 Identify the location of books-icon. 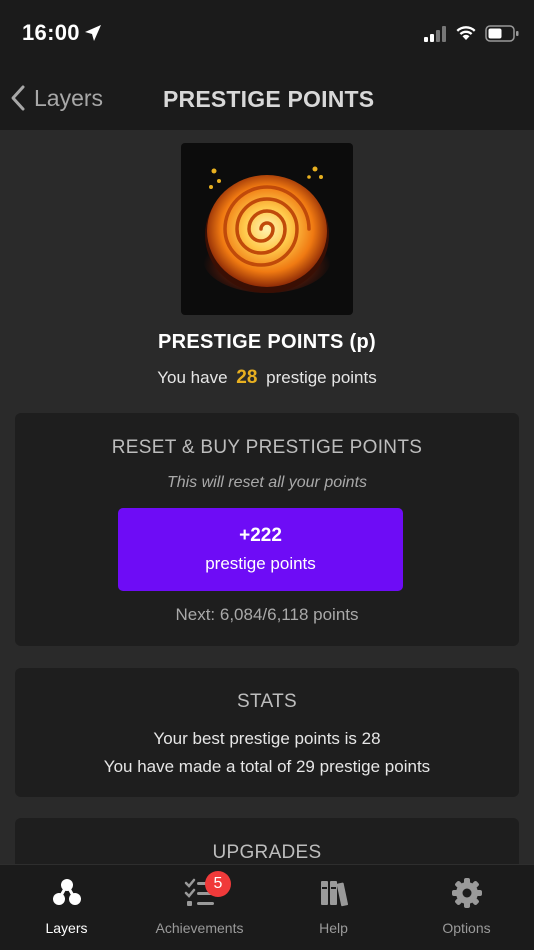
(334, 894).